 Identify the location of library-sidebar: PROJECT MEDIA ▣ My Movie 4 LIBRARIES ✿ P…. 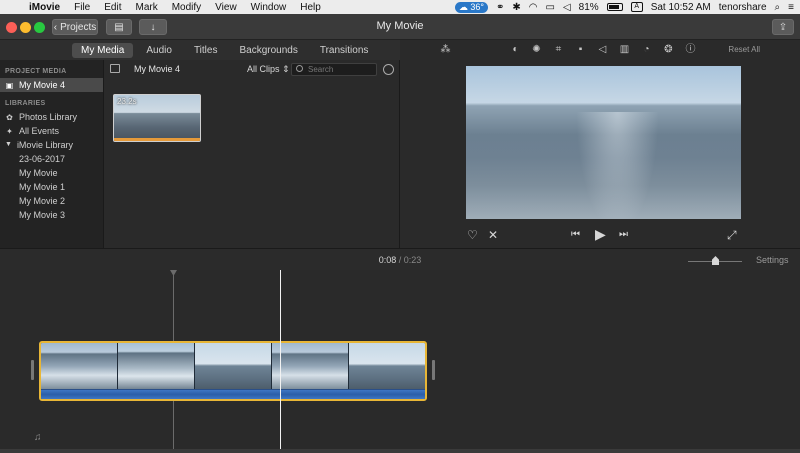
(52, 154).